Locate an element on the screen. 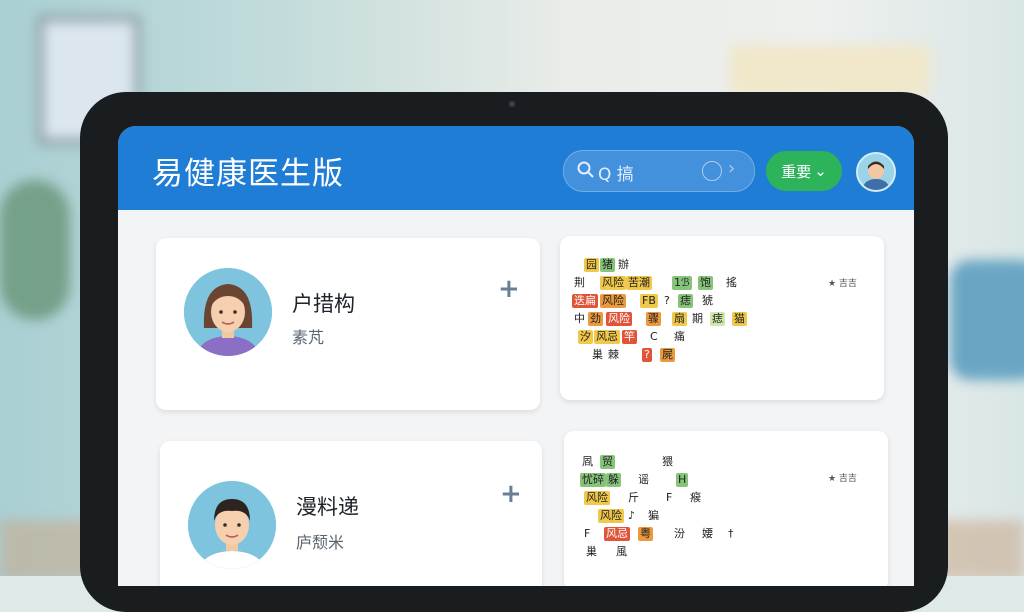 This screenshot has height=612, width=1024. patient-name: 户措构 is located at coordinates (323, 304).